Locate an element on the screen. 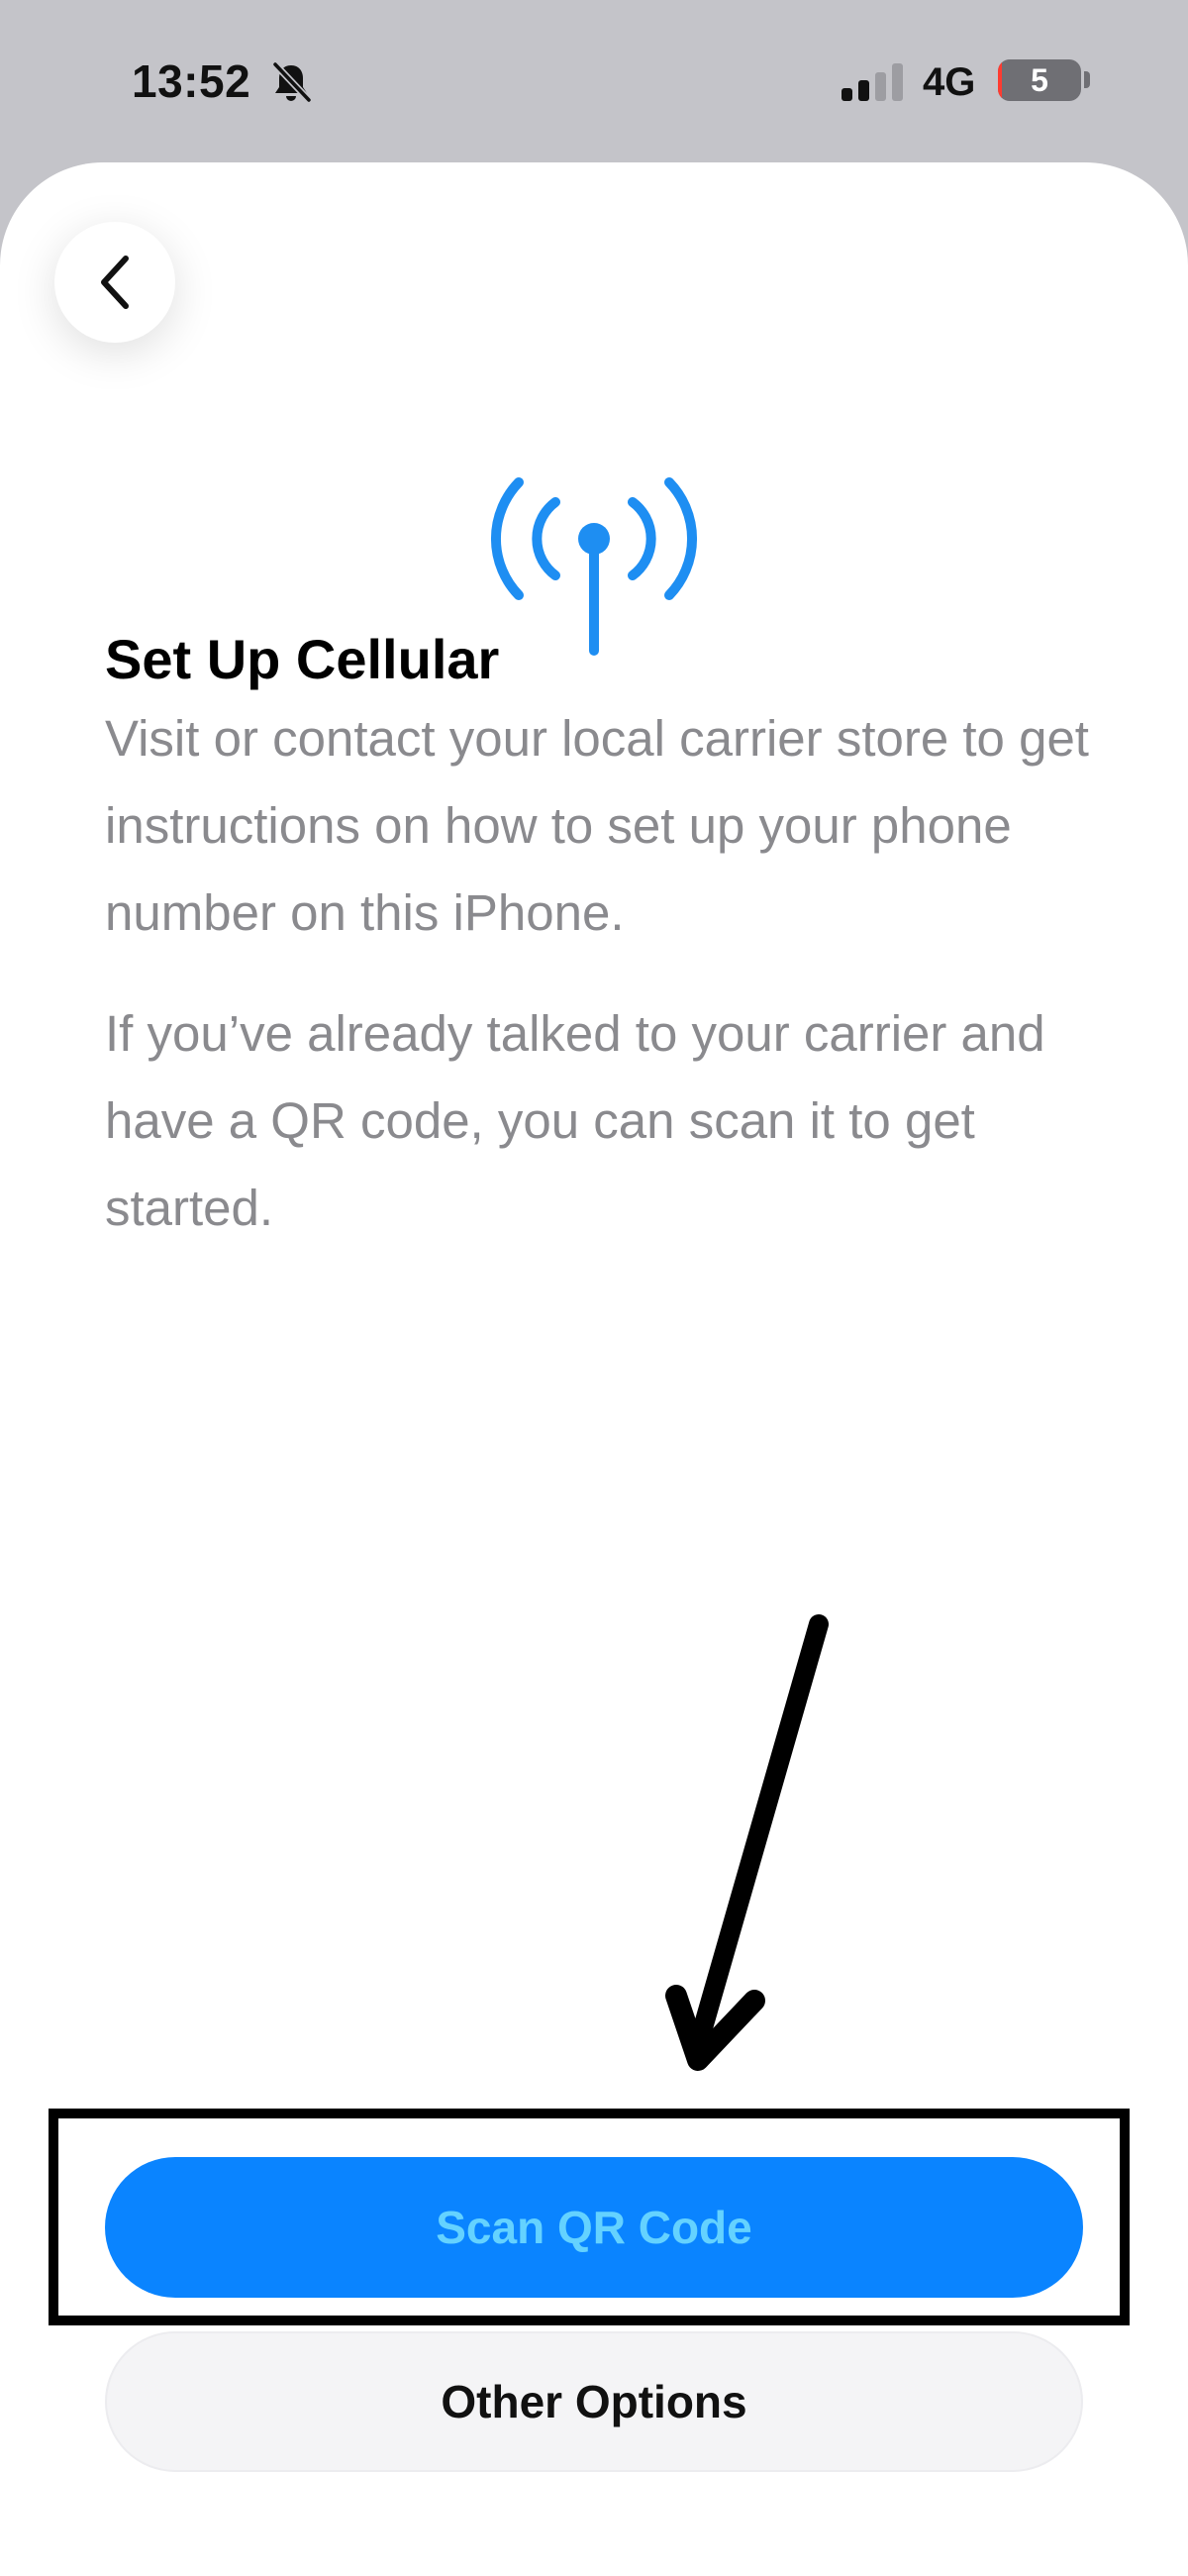 This screenshot has height=2576, width=1188. back-button is located at coordinates (114, 282).